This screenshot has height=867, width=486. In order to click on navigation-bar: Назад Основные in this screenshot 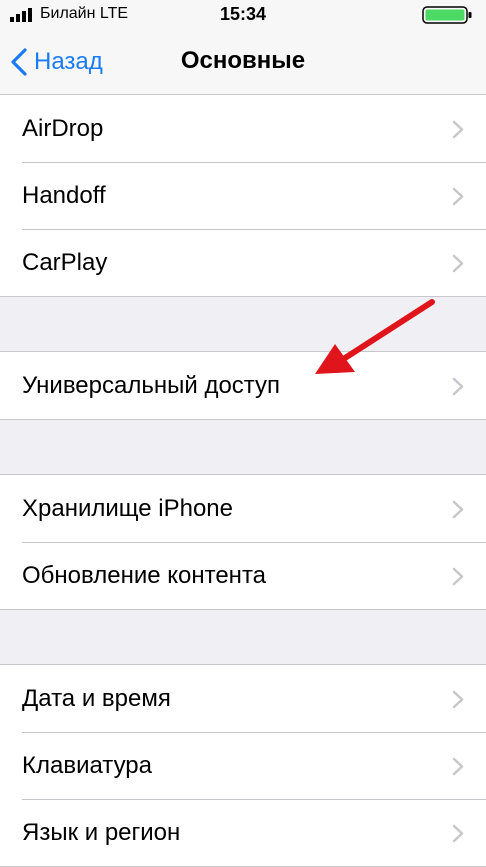, I will do `click(243, 62)`.